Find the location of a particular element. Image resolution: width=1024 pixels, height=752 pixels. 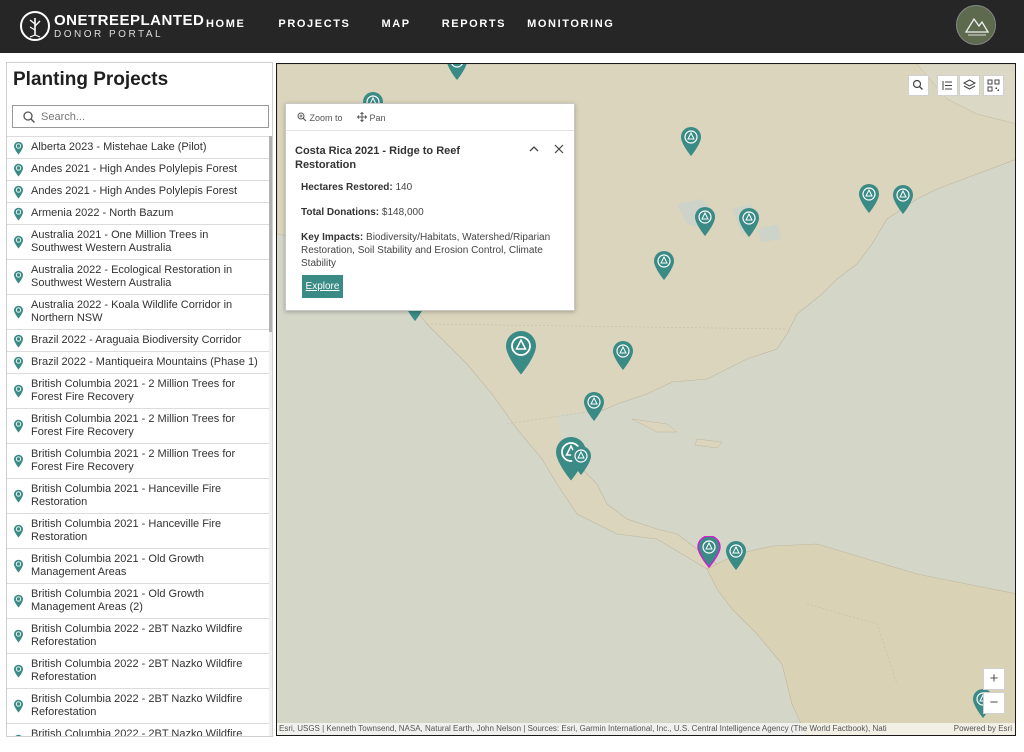

nav-projects: PROJECTS is located at coordinates (314, 24).